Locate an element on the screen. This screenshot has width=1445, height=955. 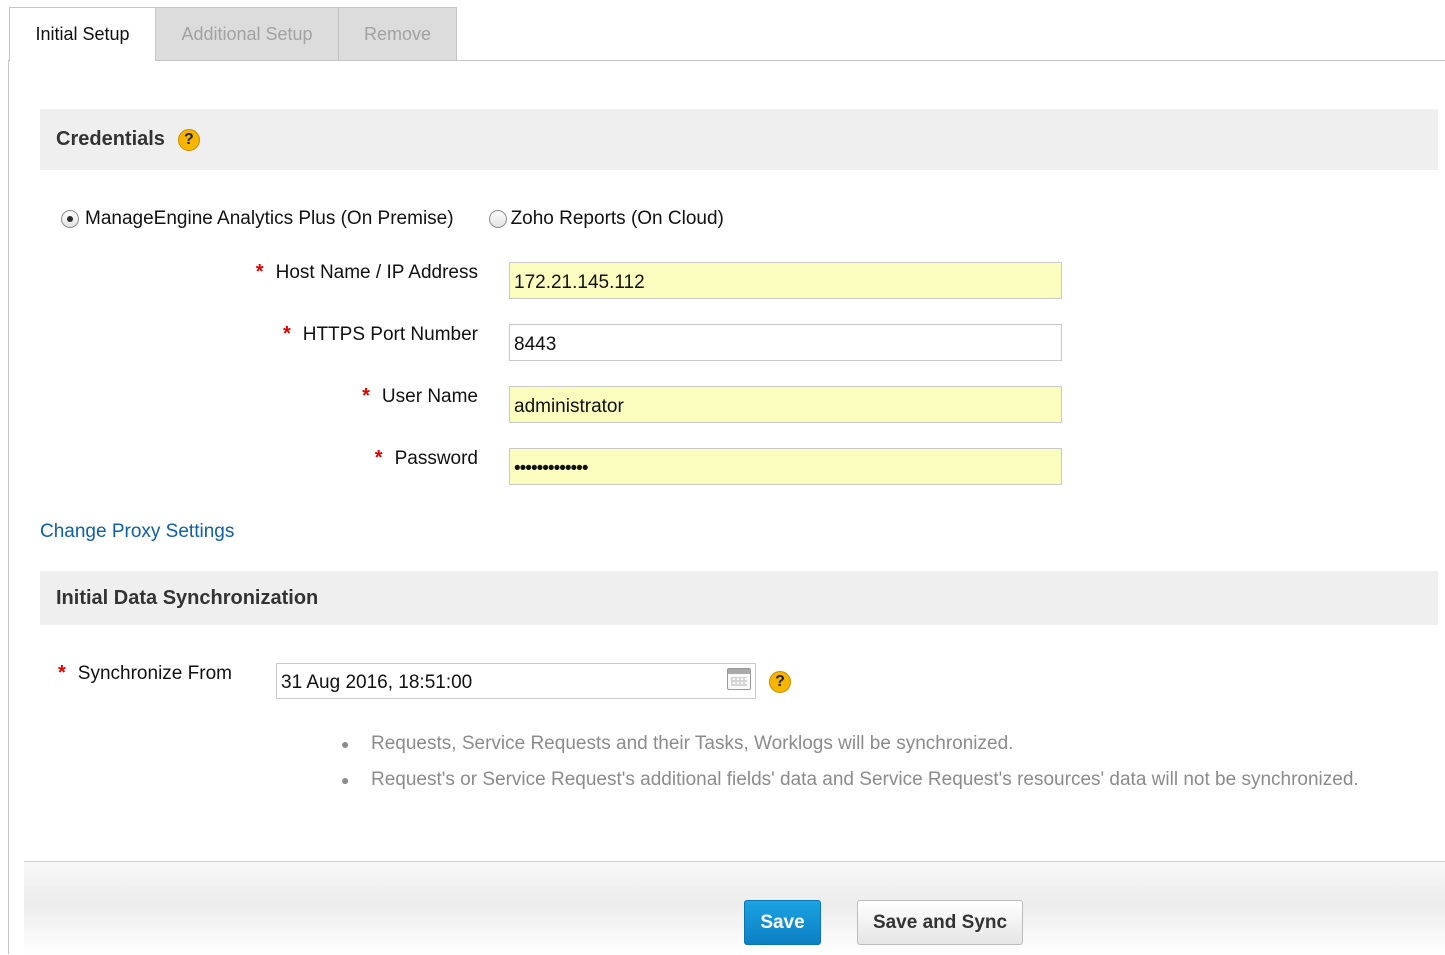
sync-from-input is located at coordinates (516, 681).